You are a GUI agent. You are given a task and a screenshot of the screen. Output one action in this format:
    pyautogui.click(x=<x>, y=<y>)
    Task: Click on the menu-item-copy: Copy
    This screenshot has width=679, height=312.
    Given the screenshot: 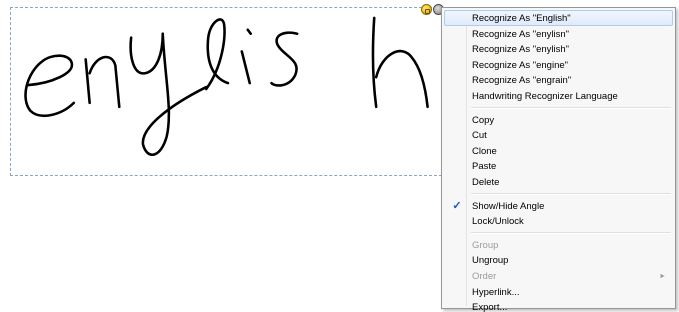 What is the action you would take?
    pyautogui.click(x=558, y=120)
    